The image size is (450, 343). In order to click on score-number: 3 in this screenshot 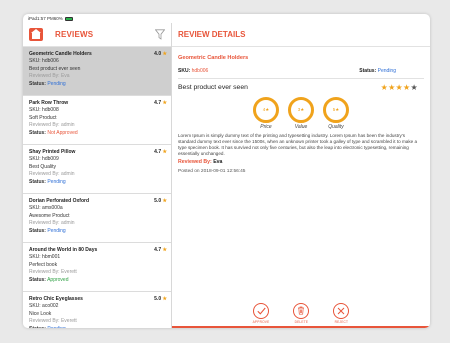, I will do `click(299, 109)`.